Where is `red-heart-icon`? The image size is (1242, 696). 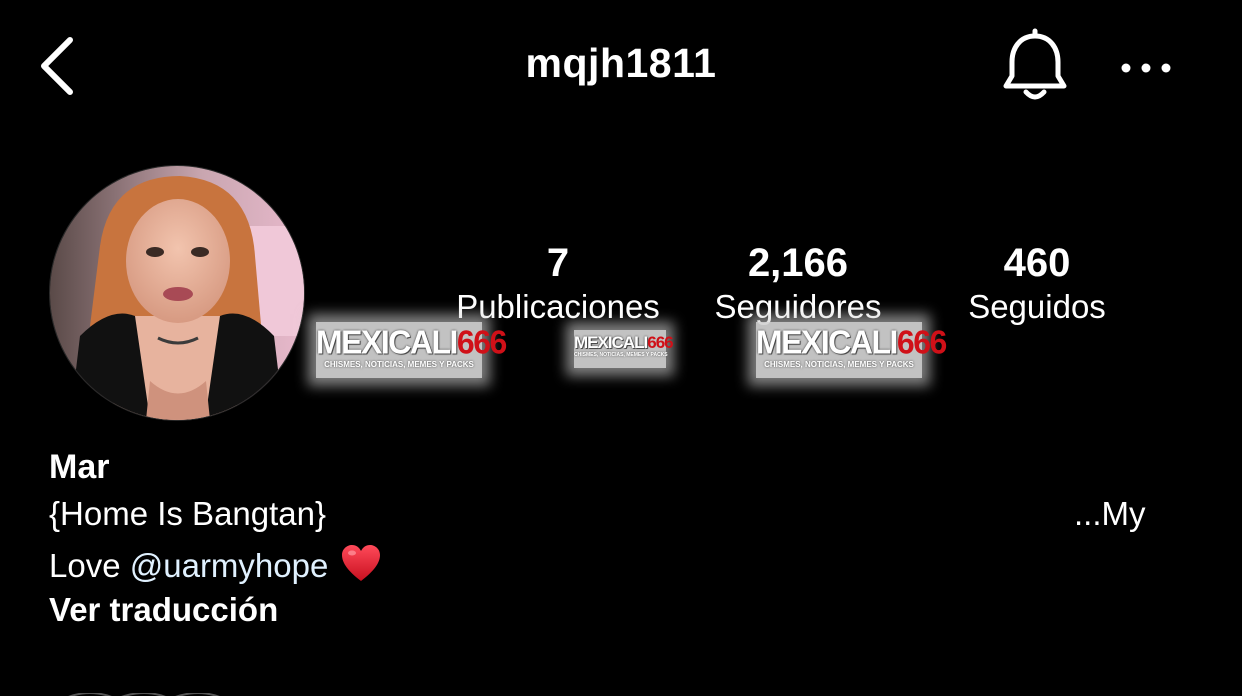 red-heart-icon is located at coordinates (361, 563).